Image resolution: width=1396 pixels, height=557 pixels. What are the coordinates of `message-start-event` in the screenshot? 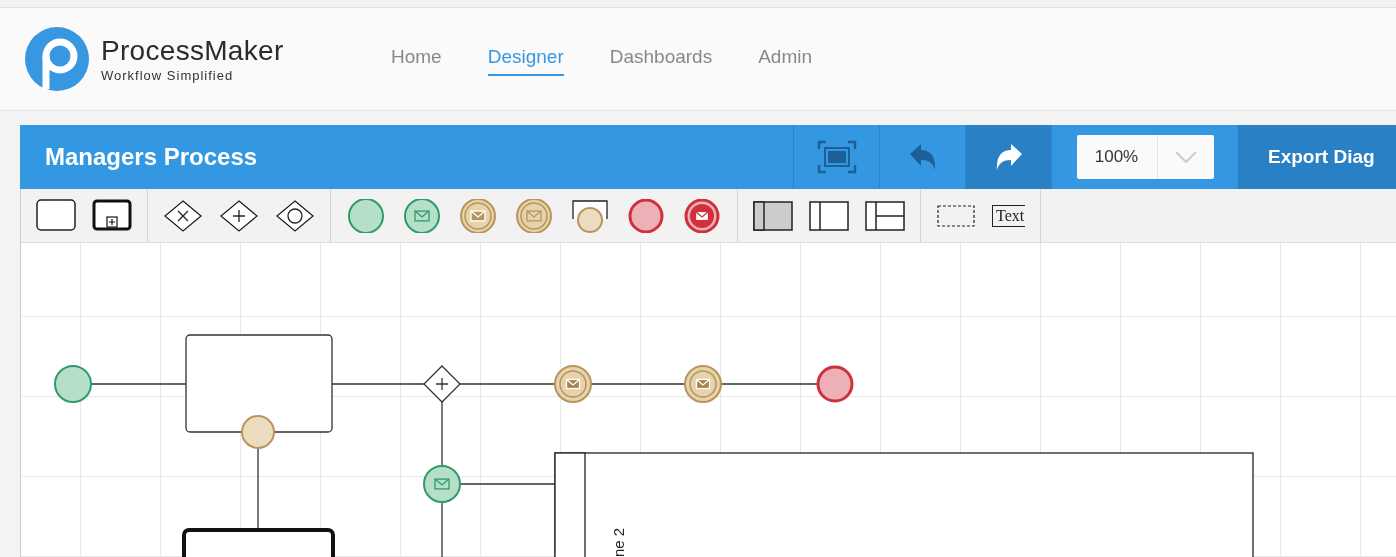 It's located at (442, 484).